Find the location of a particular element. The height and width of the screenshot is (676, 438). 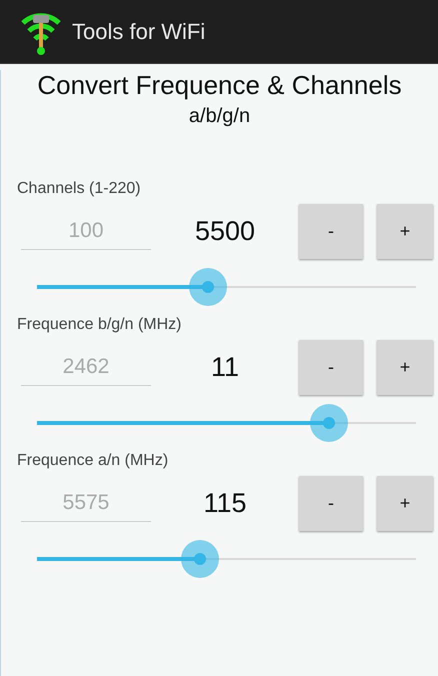

page-title: Convert Frequence & Channels is located at coordinates (219, 85).